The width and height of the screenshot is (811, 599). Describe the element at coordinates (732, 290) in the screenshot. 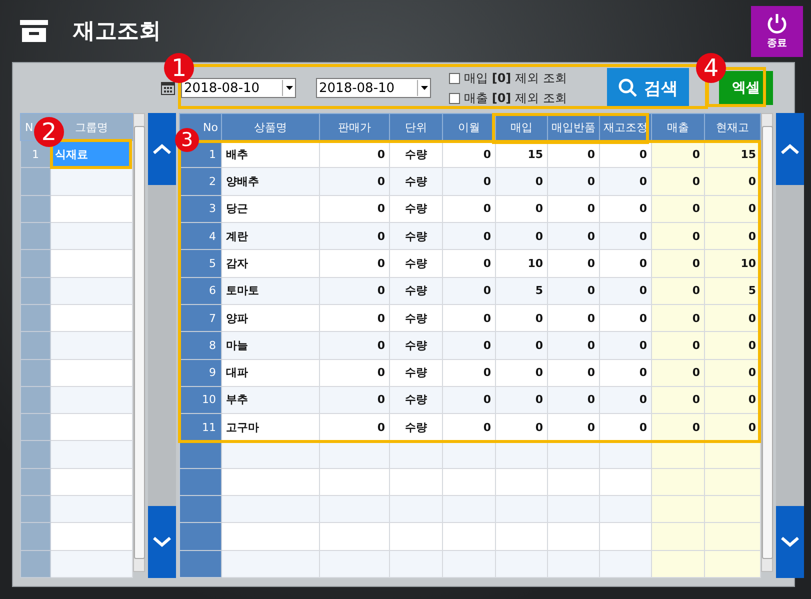

I see `table-cell: 5` at that location.